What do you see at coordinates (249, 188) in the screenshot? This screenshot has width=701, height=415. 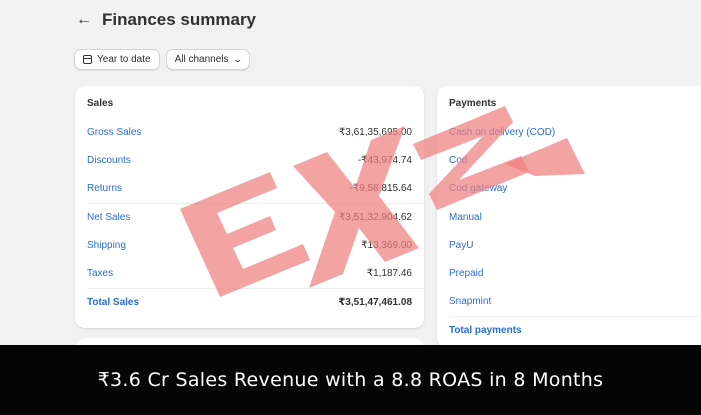 I see `sales-row-returns: Returns -₹9,58,815.64` at bounding box center [249, 188].